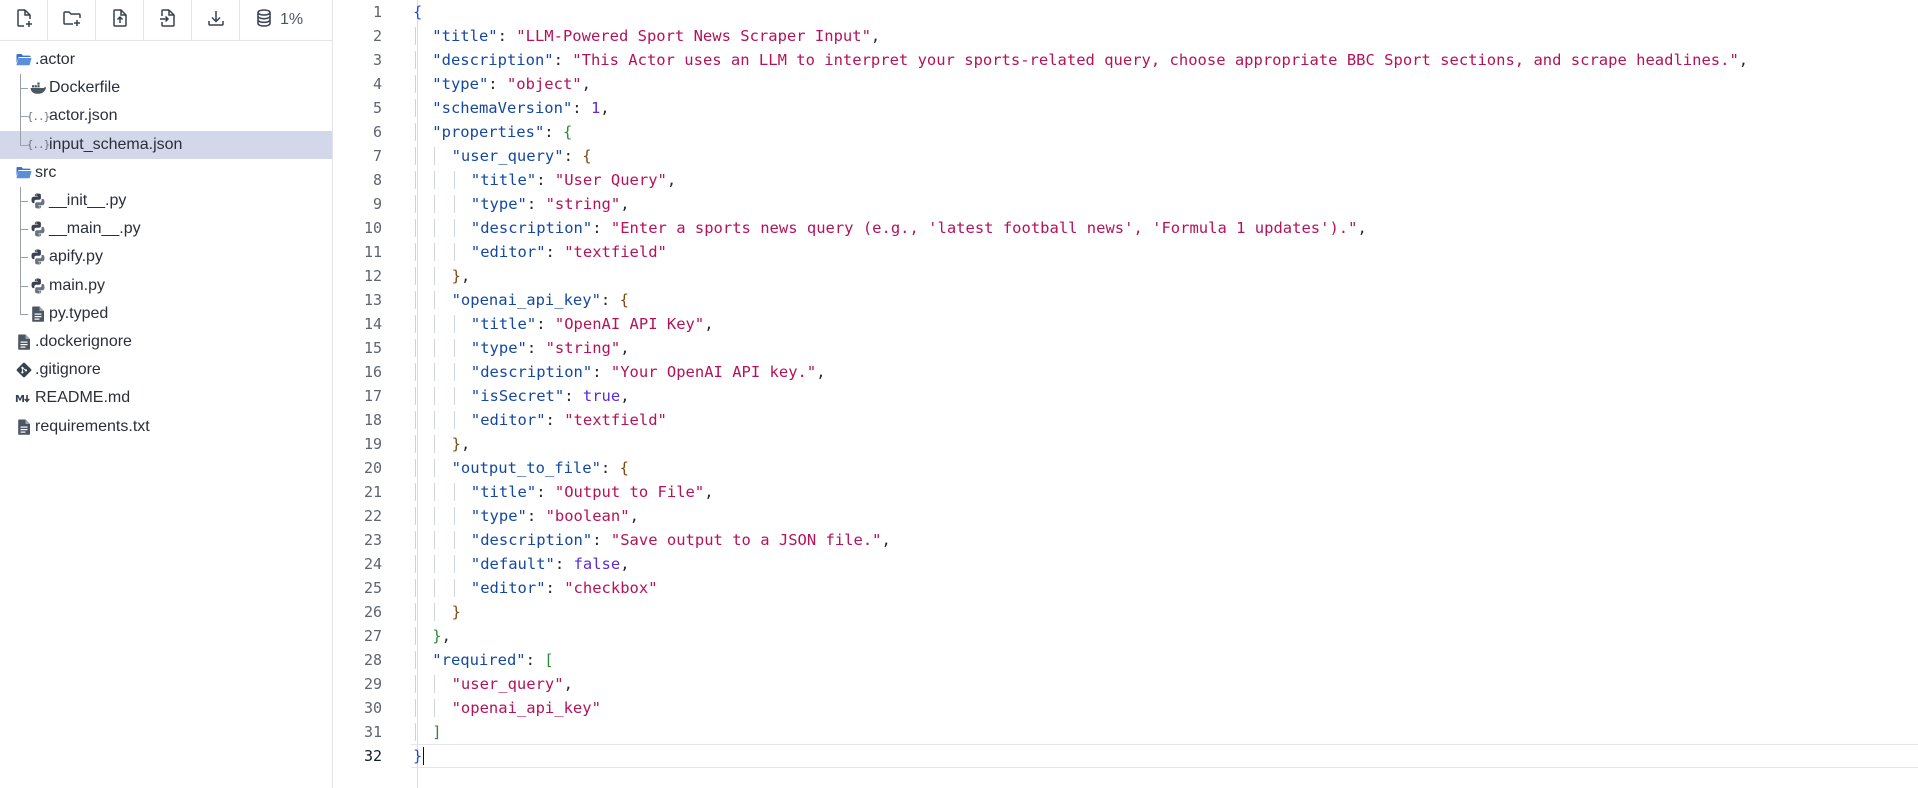 This screenshot has height=788, width=1918. I want to click on file-icon, so click(24, 427).